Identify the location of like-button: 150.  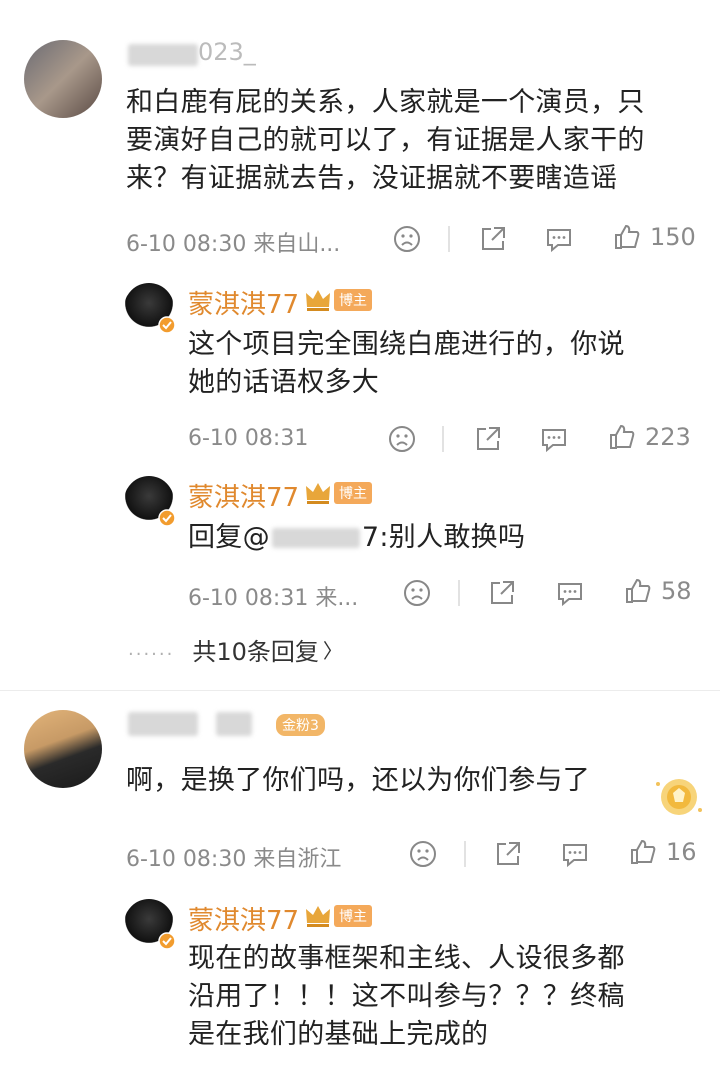
(654, 237).